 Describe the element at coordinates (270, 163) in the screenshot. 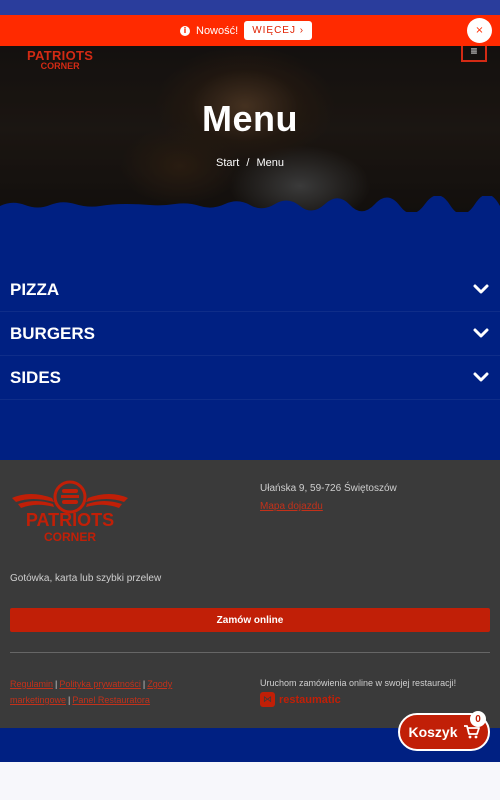

I see `breadcrumb-current: Menu` at that location.